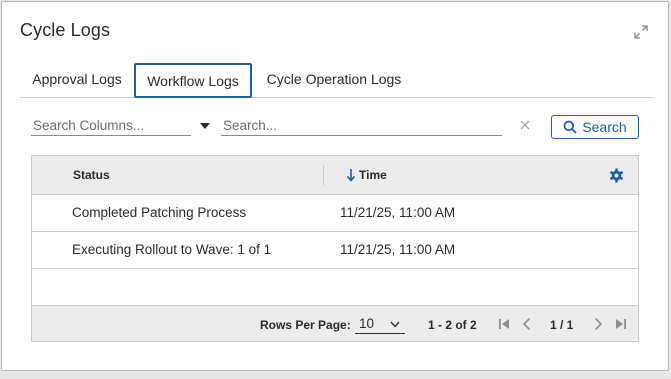 This screenshot has width=671, height=379. I want to click on expand-icon, so click(641, 32).